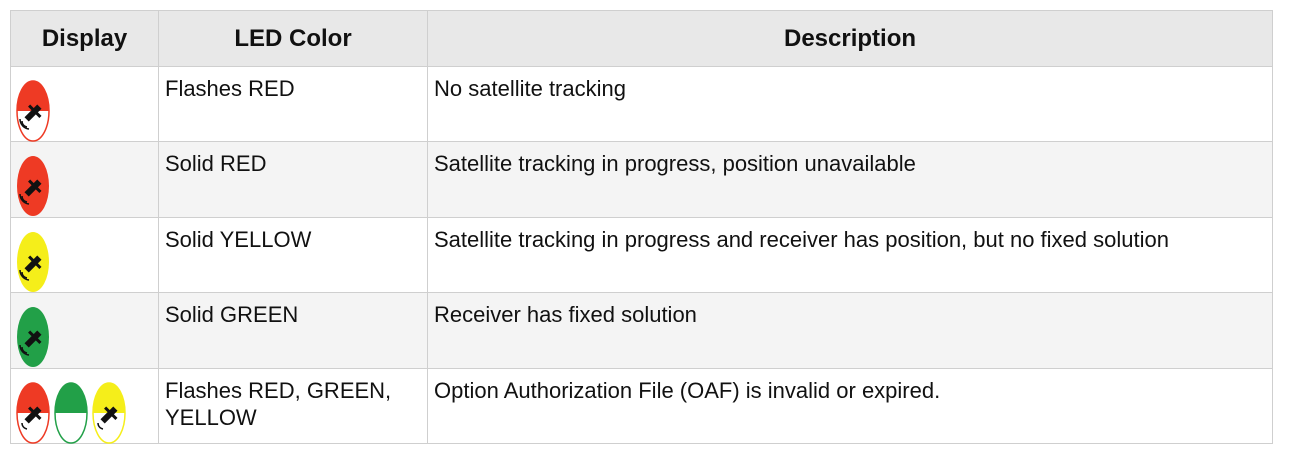 The height and width of the screenshot is (467, 1297). Describe the element at coordinates (216, 163) in the screenshot. I see `led-color-label: Solid RED` at that location.